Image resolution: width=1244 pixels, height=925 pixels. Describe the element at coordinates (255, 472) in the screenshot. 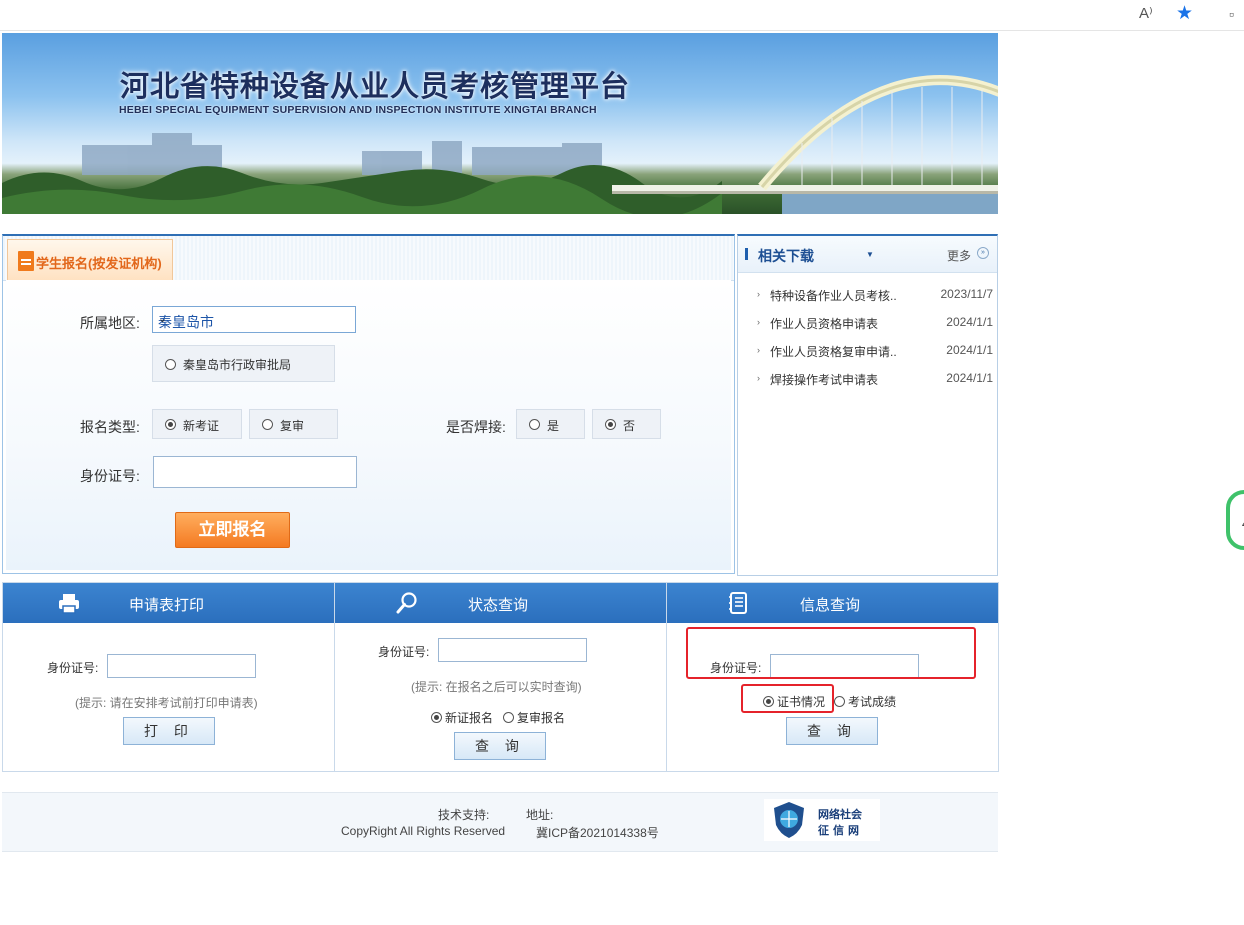

I see `id-number-input` at that location.